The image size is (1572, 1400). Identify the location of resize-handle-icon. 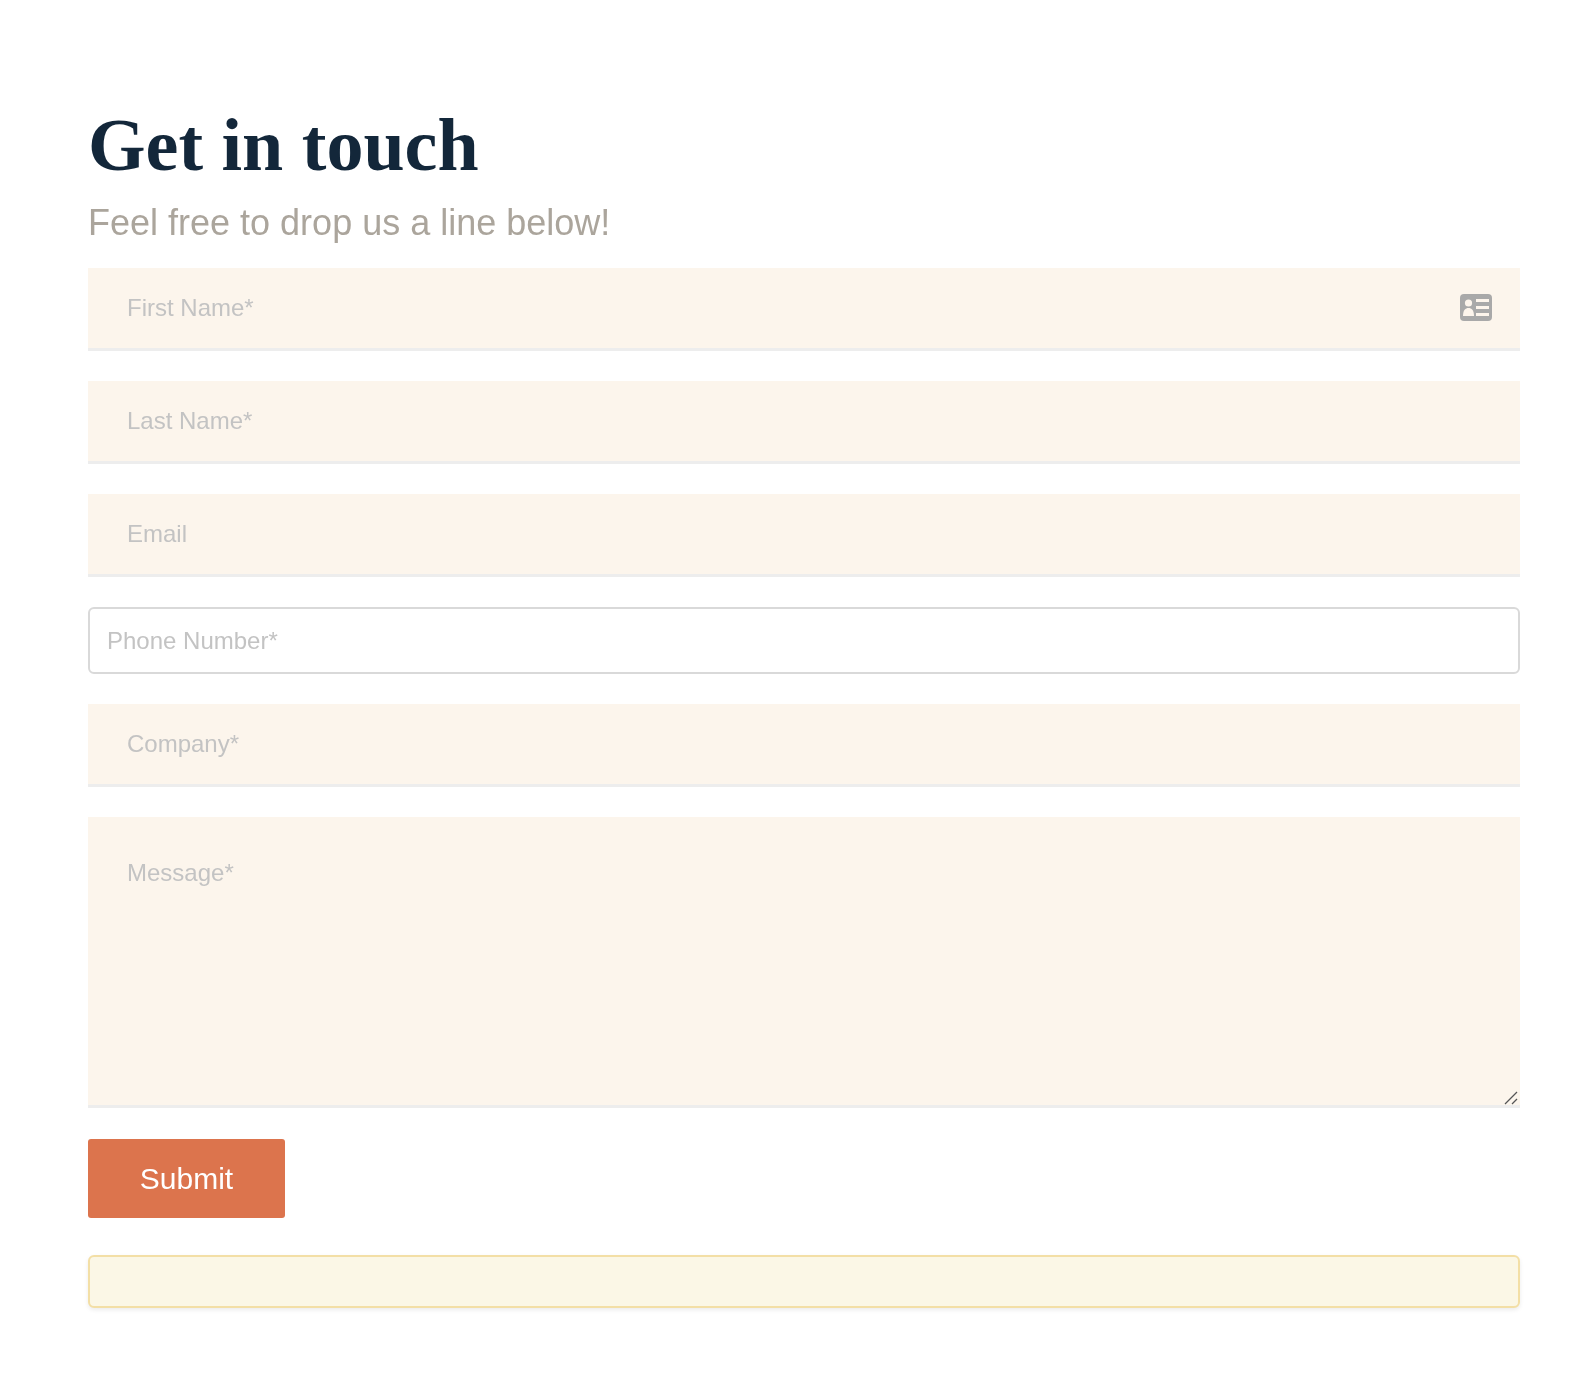
(1511, 1098).